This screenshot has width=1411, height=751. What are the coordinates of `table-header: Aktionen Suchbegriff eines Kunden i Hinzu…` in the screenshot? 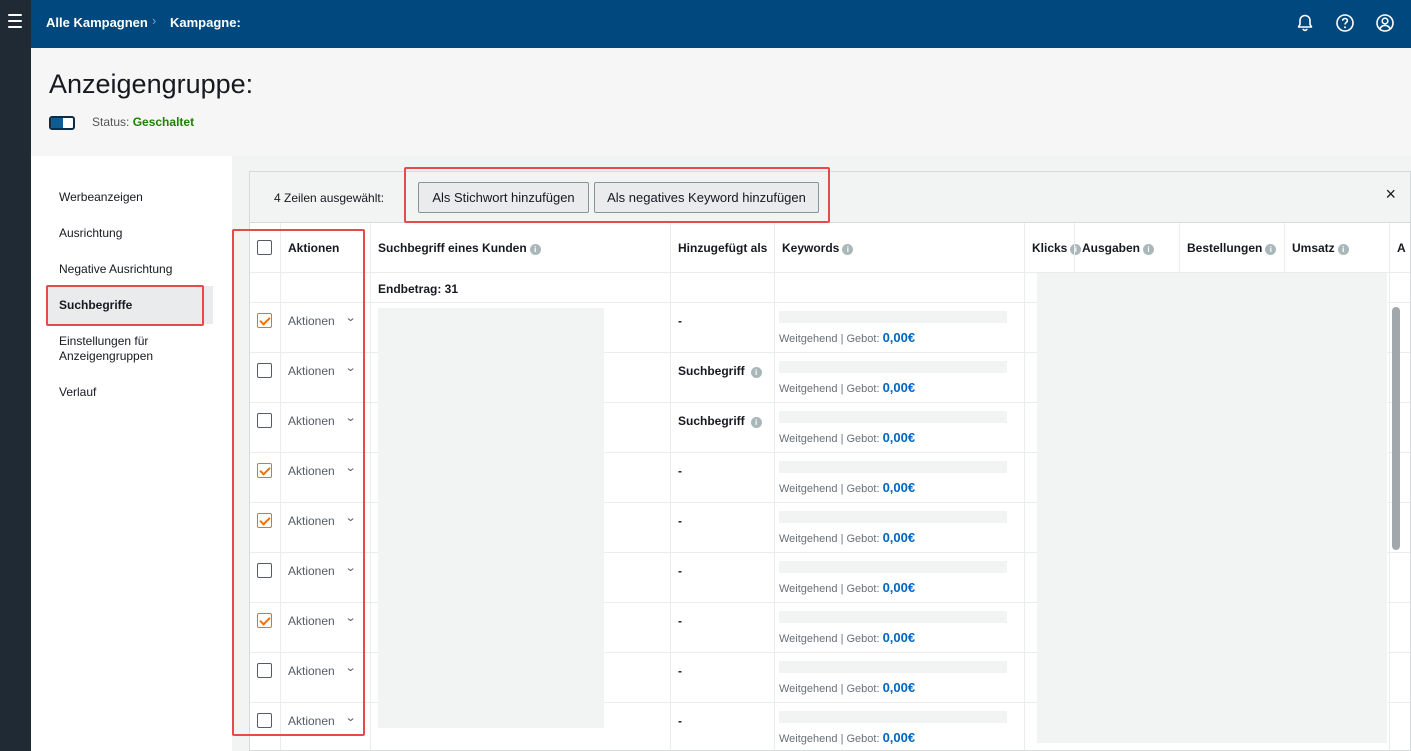 It's located at (830, 248).